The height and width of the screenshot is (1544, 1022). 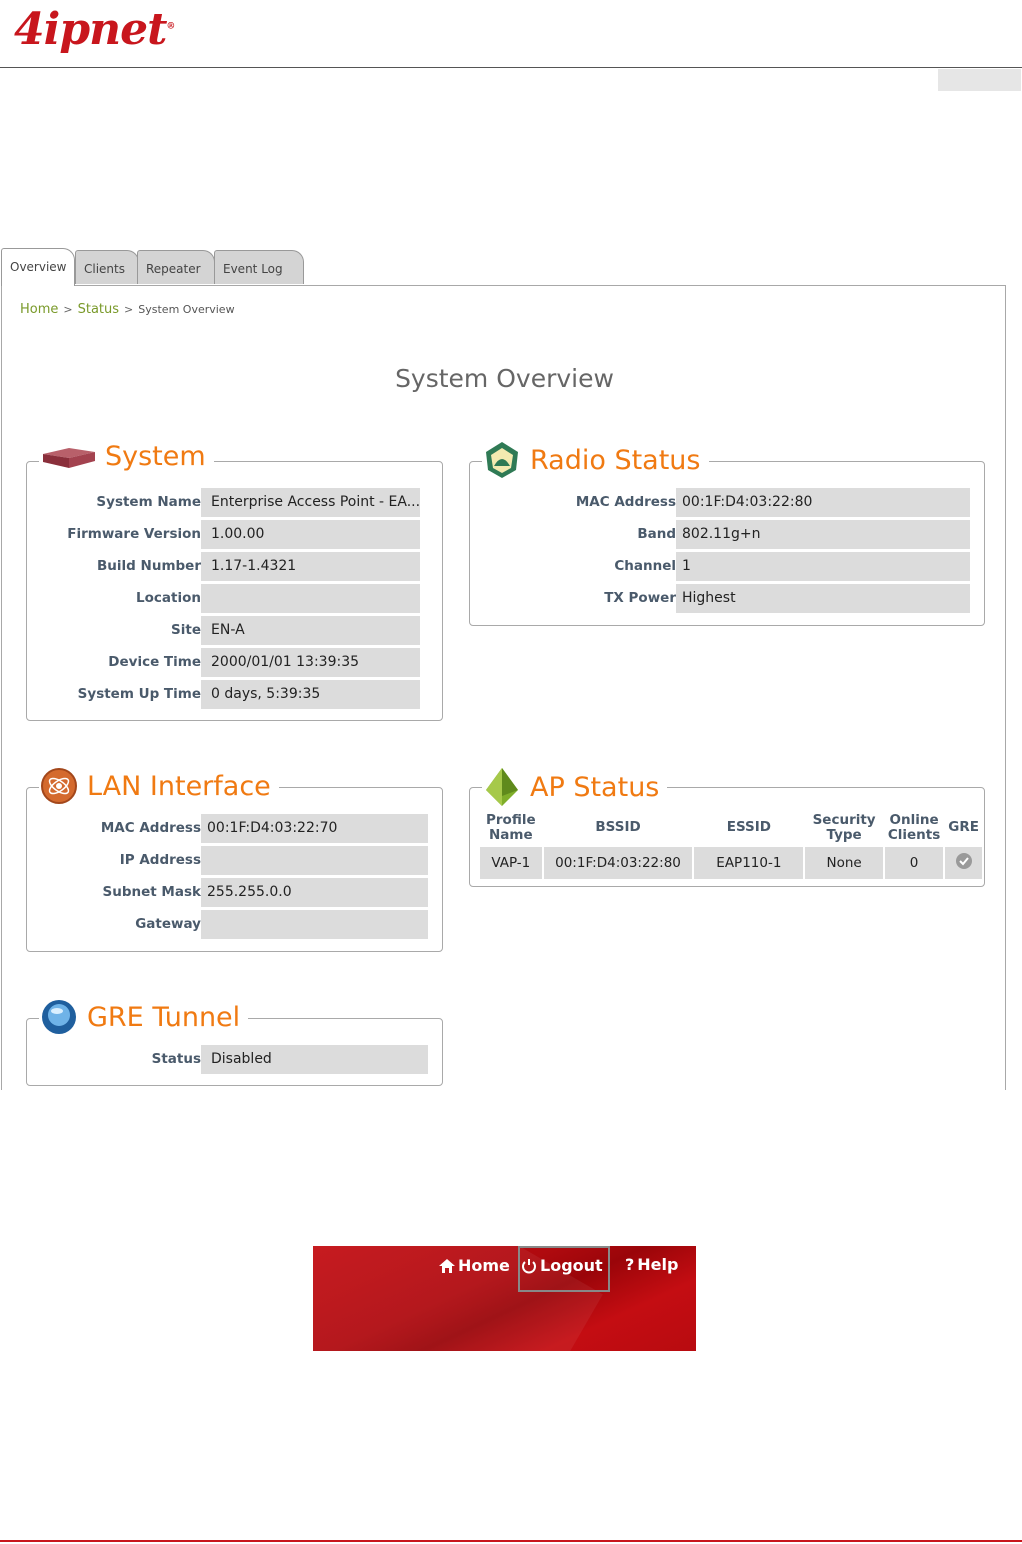 I want to click on build-row: Build Number, so click(x=114, y=566).